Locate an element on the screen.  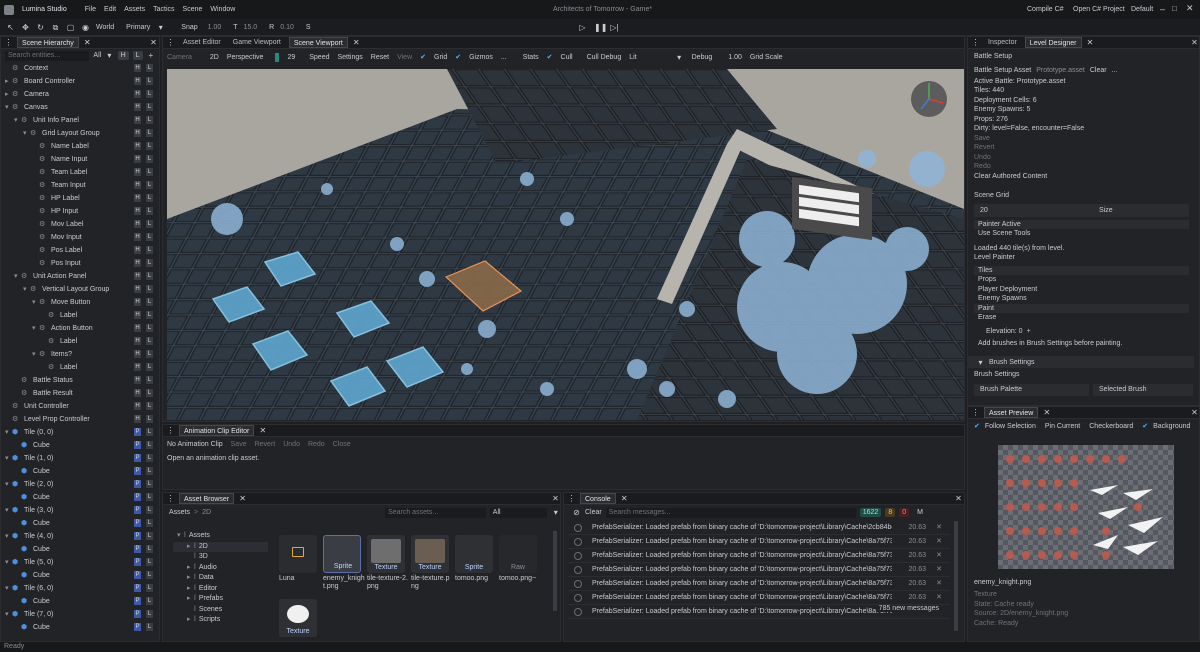
asset-filter: All is located at coordinates (518, 512).